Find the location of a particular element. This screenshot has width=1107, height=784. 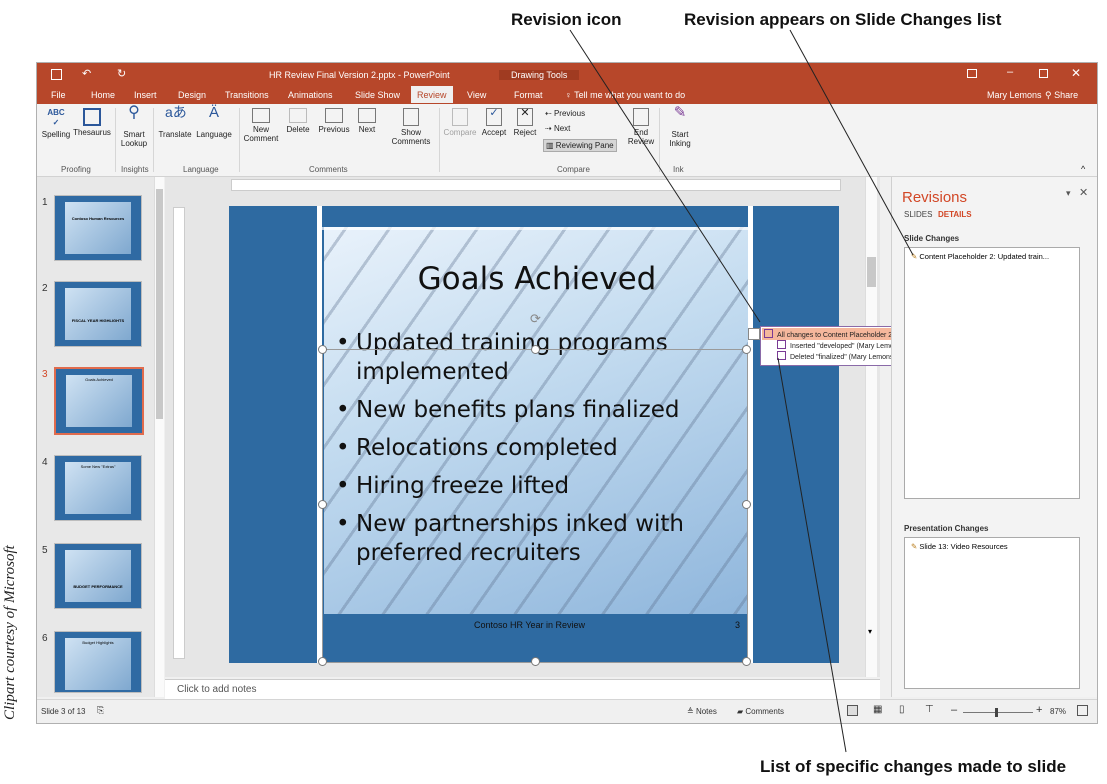

tab-slides: SLIDES is located at coordinates (918, 214).